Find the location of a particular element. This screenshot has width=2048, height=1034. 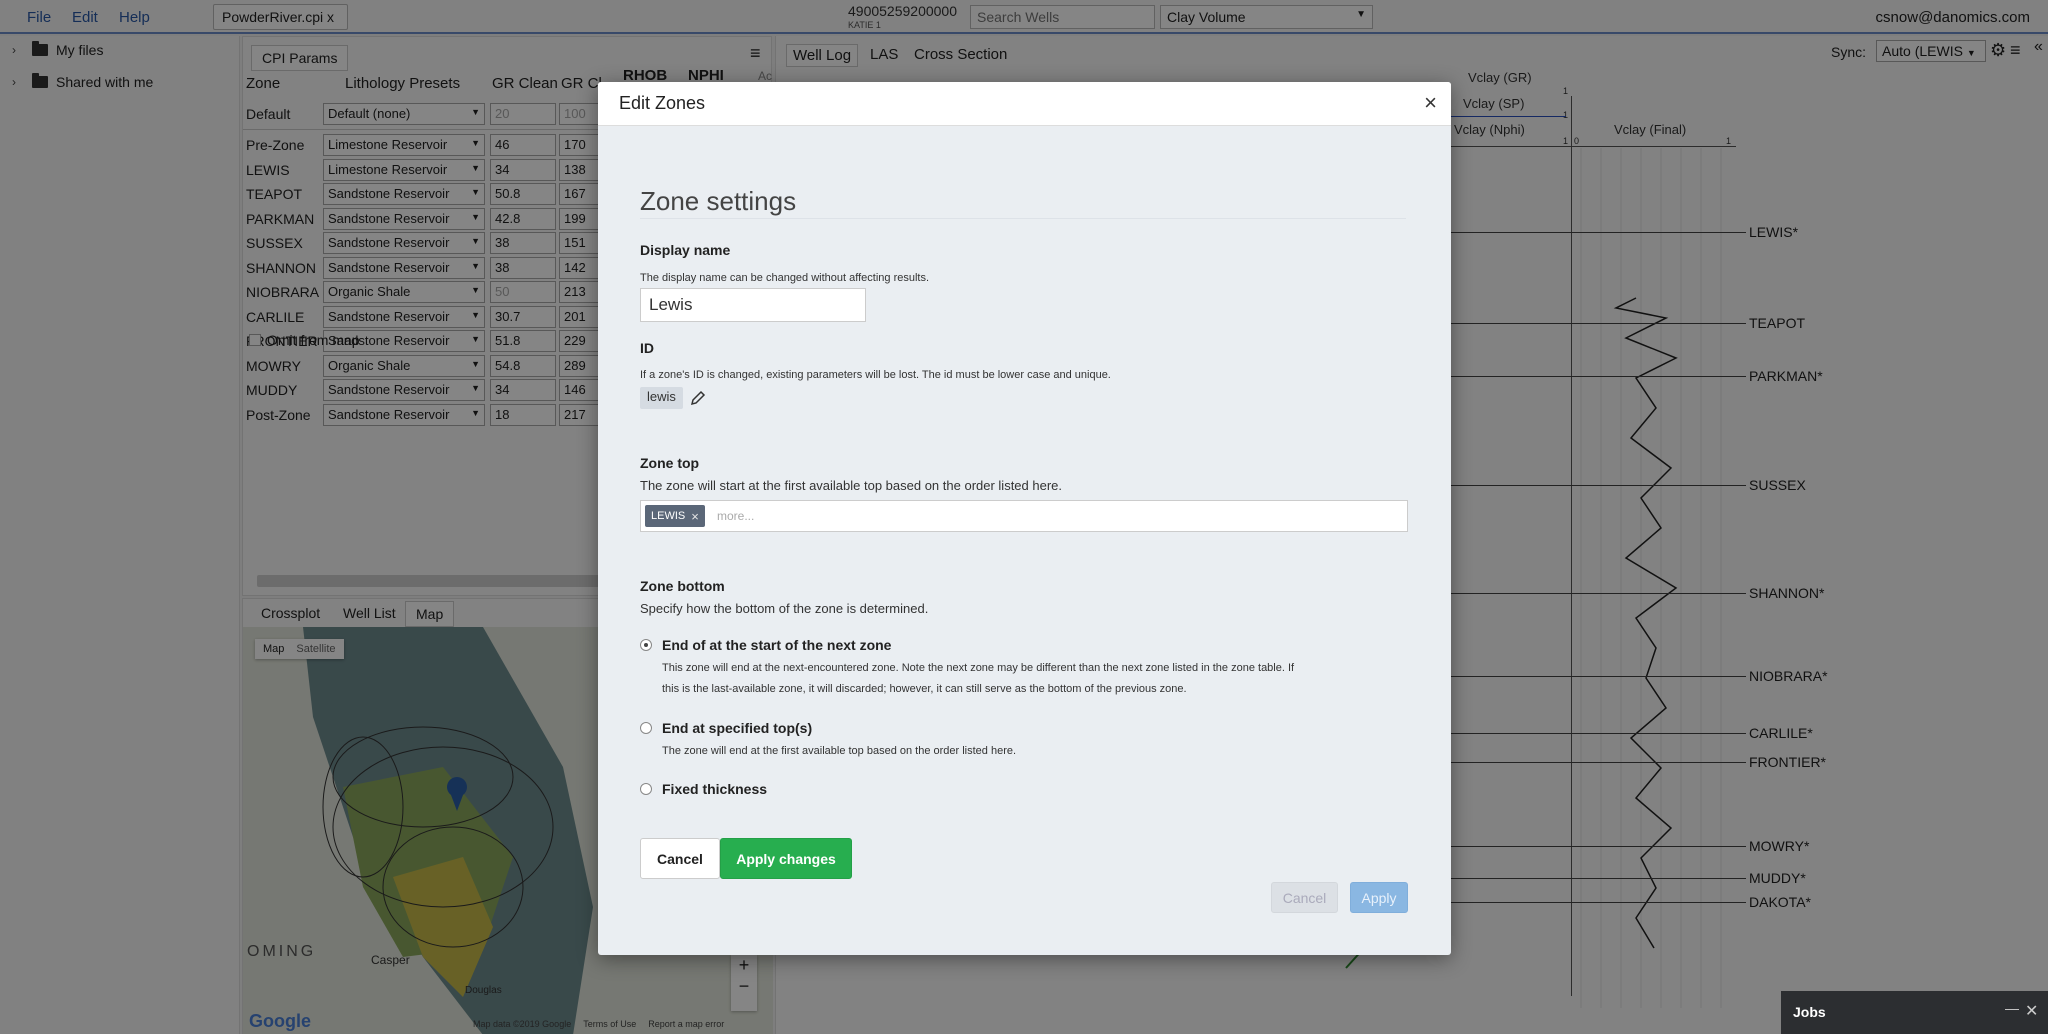

zone-top-label: Zone top is located at coordinates (670, 463).